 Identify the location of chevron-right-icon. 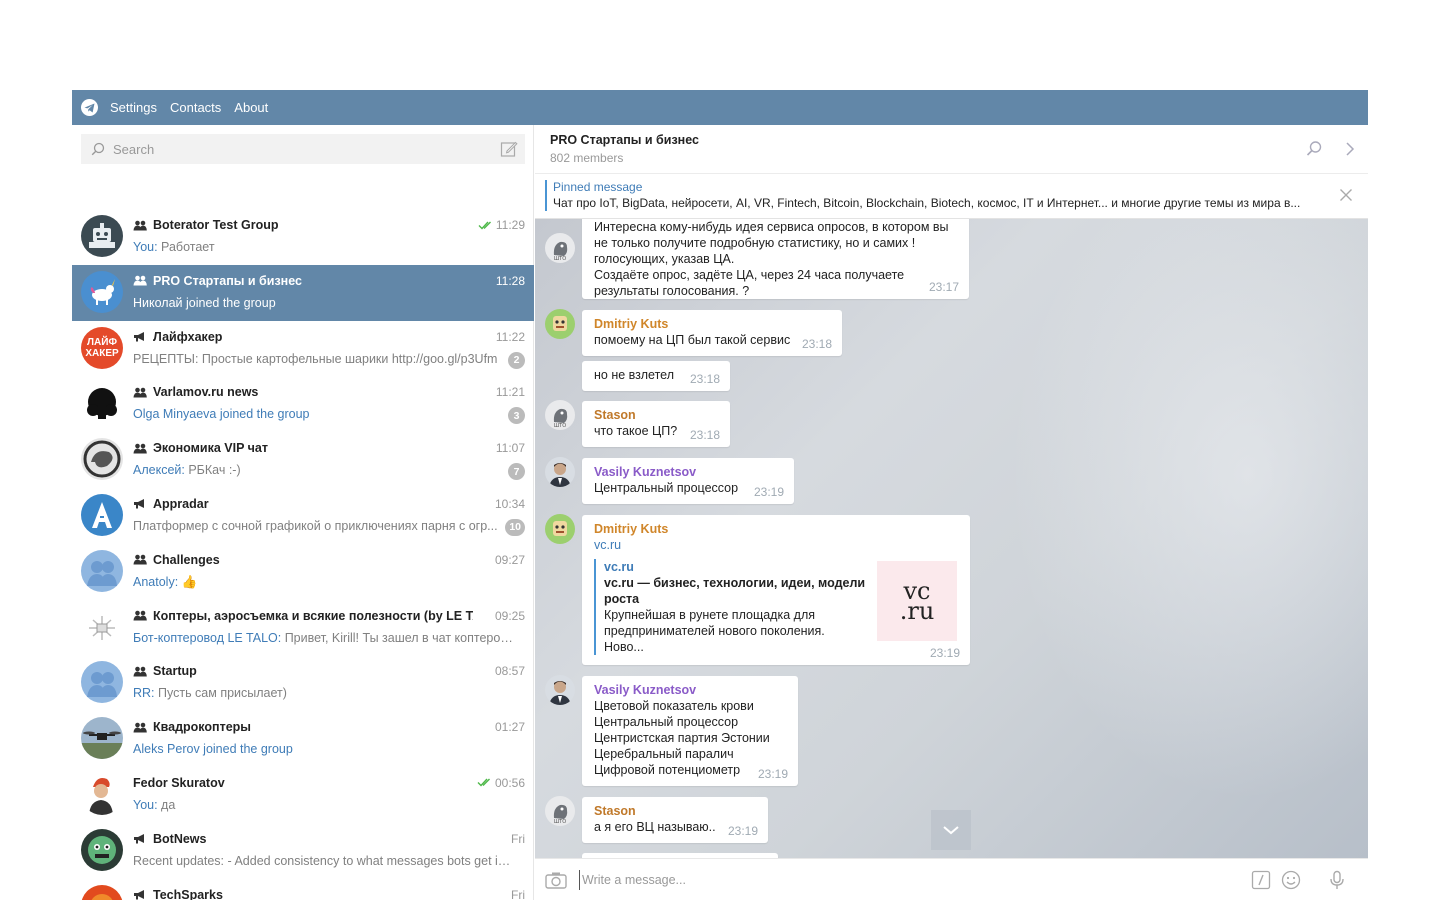
(1350, 149).